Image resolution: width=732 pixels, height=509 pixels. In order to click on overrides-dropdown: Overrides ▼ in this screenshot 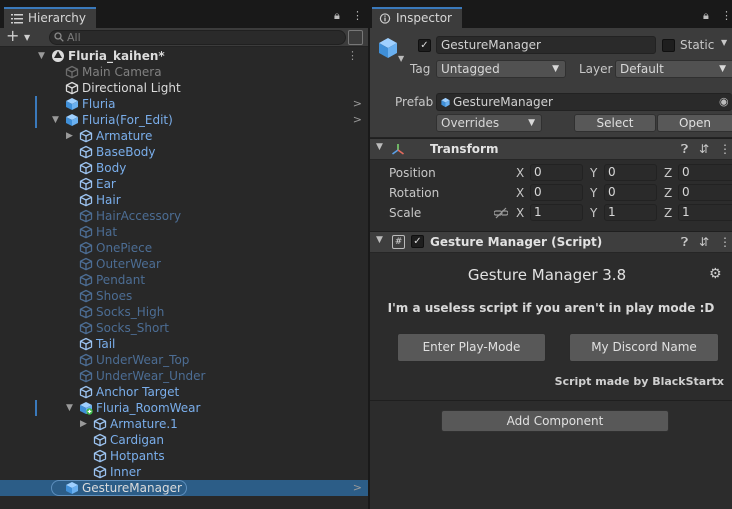, I will do `click(489, 123)`.